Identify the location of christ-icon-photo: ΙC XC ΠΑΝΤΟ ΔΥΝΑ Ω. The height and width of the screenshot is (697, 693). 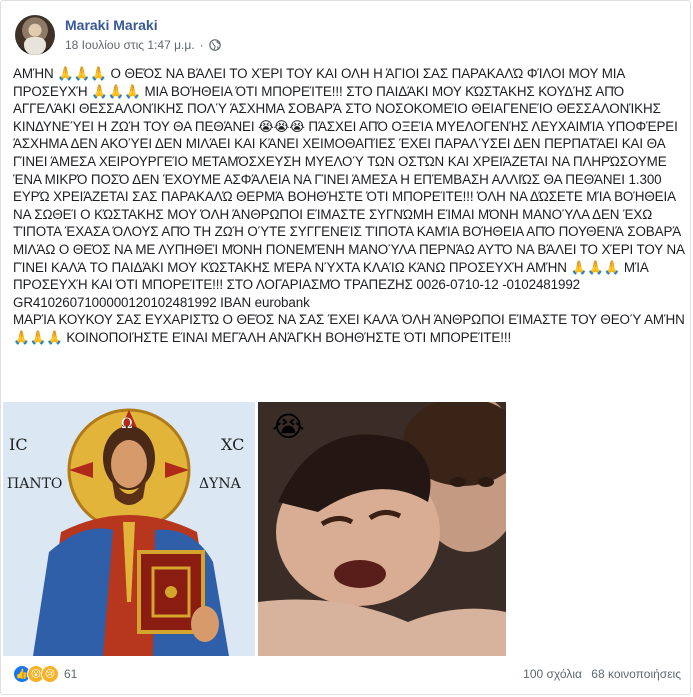
(129, 529).